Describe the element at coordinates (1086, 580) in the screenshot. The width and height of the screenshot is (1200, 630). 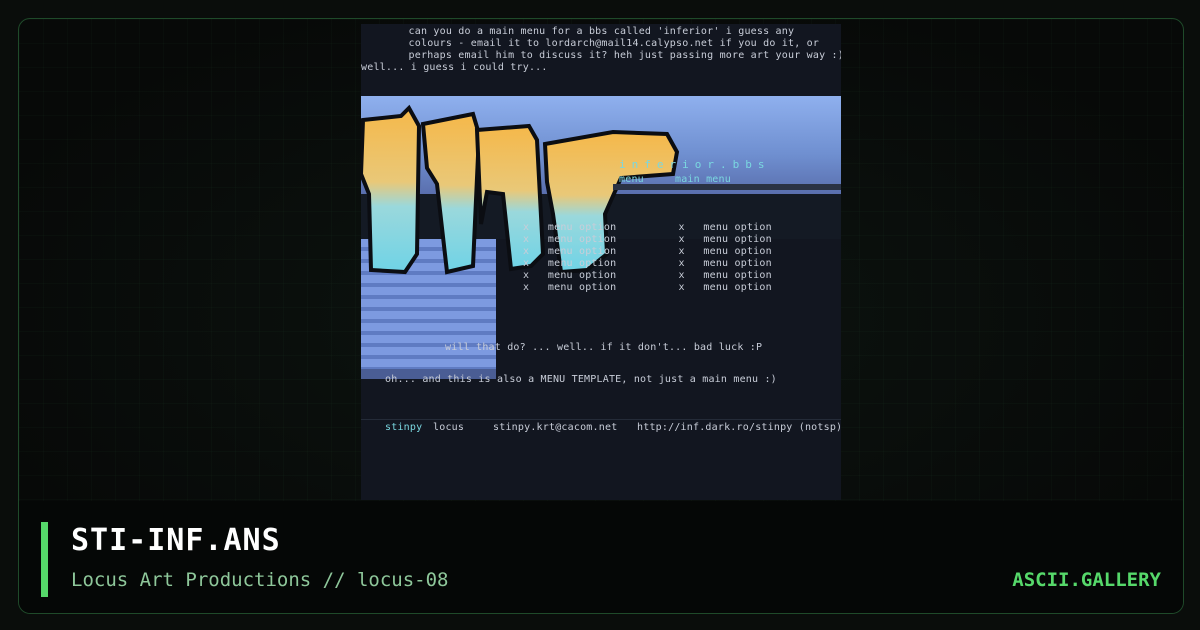
I see `brand-link: ASCII.GALLERY` at that location.